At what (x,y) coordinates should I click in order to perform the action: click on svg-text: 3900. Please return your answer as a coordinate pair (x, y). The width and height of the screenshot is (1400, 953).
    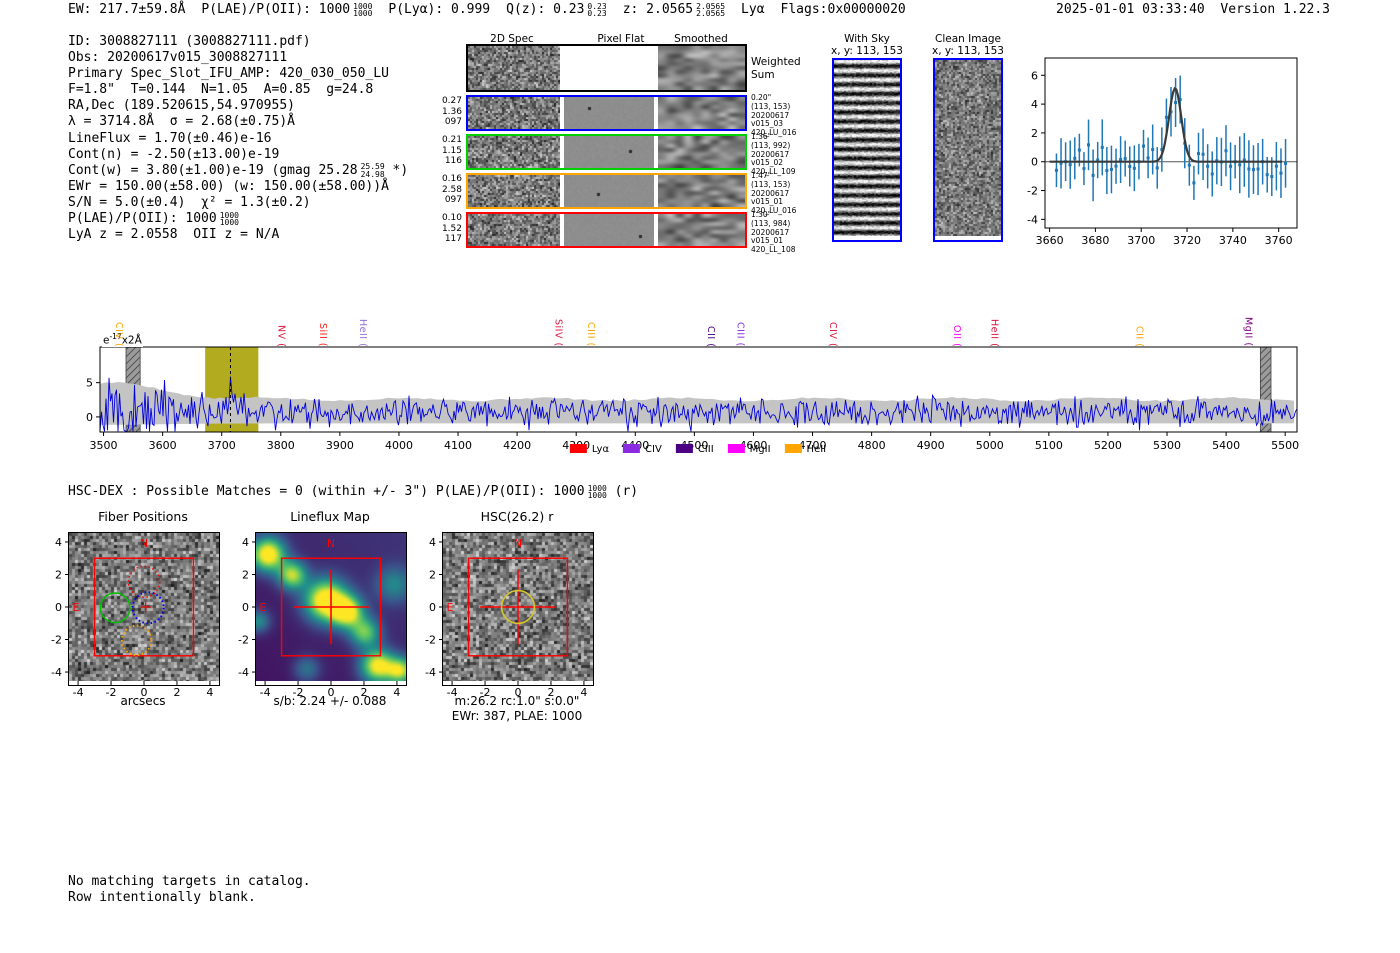
    Looking at the image, I should click on (340, 445).